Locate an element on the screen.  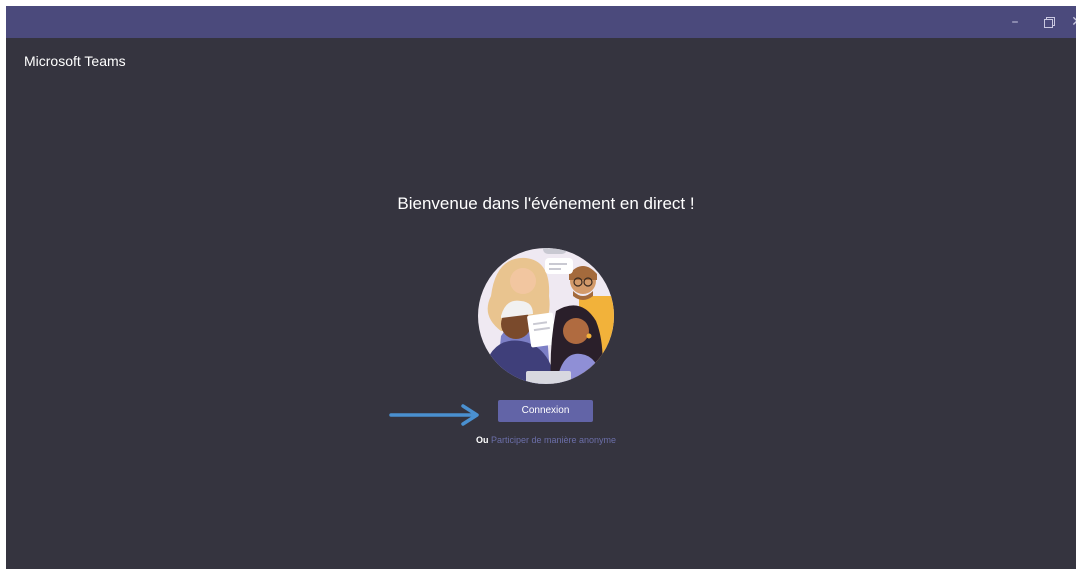
people-illustration is located at coordinates (546, 316).